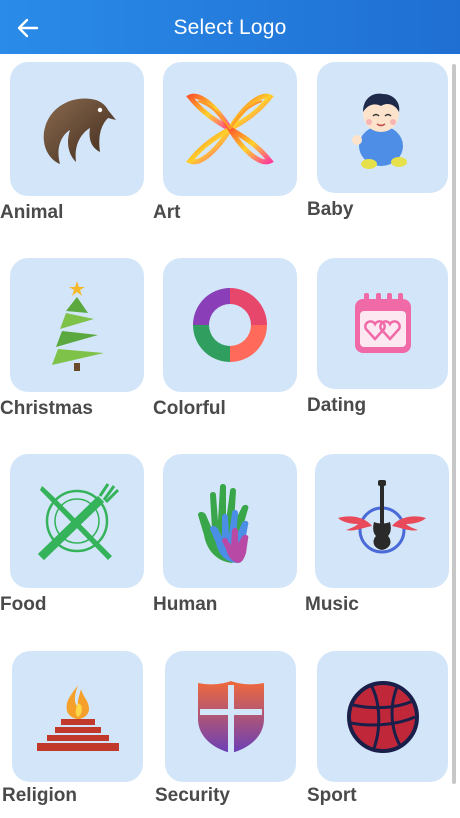  I want to click on colorful-ring-icon, so click(230, 325).